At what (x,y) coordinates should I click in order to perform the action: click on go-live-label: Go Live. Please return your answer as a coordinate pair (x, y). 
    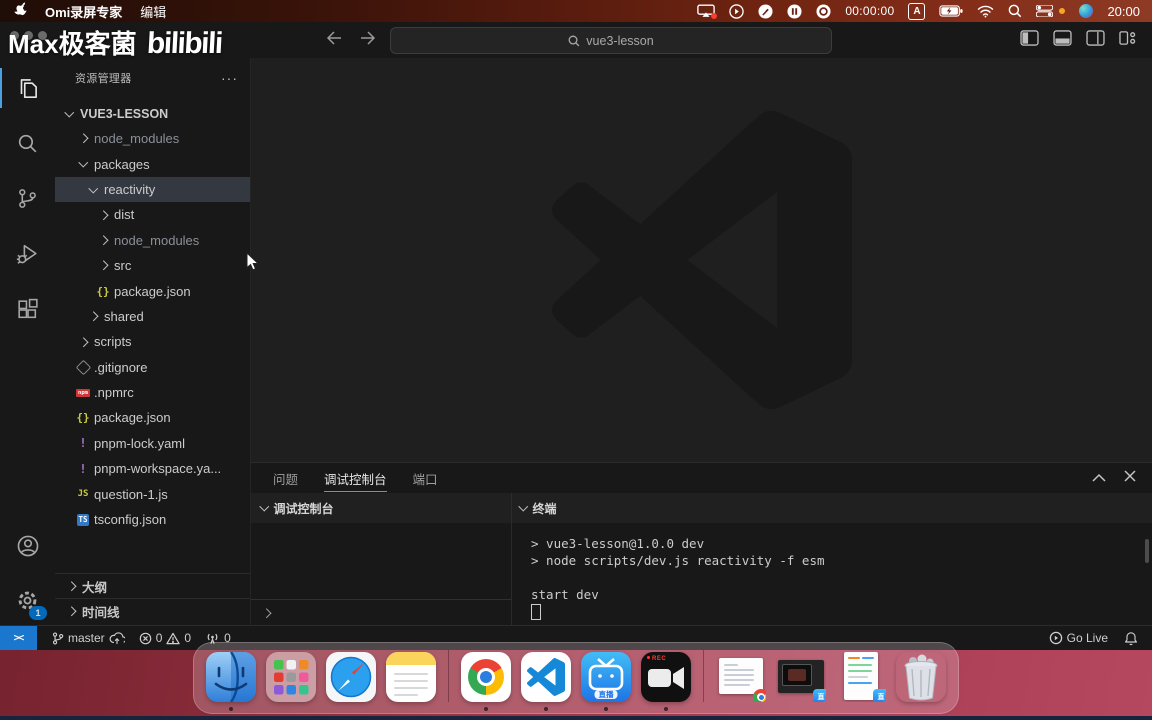
    Looking at the image, I should click on (1087, 638).